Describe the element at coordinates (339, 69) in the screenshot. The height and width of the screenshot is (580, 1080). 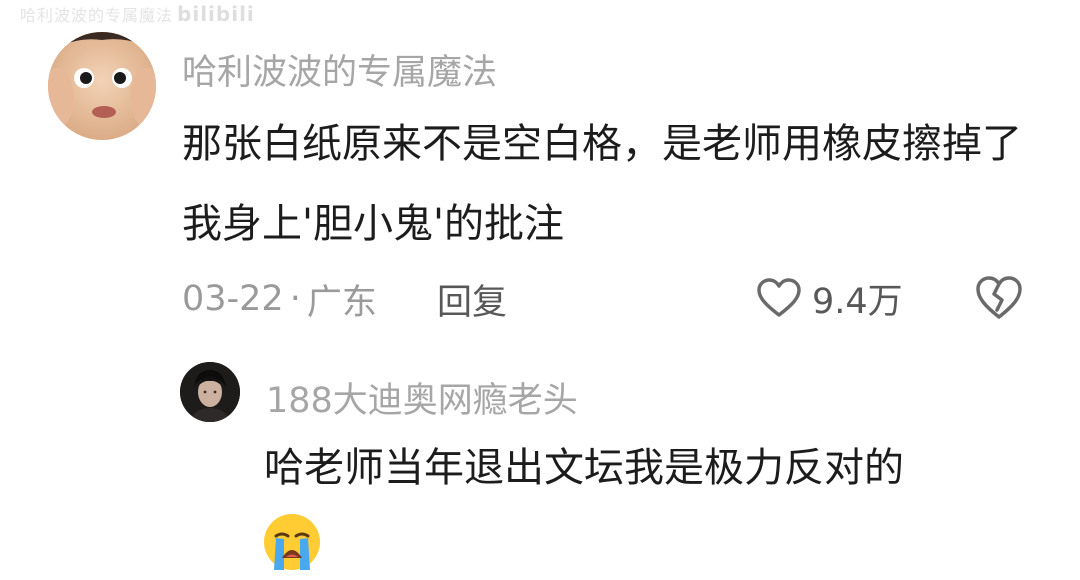
I see `comment-username: 哈利波波的专属魔法` at that location.